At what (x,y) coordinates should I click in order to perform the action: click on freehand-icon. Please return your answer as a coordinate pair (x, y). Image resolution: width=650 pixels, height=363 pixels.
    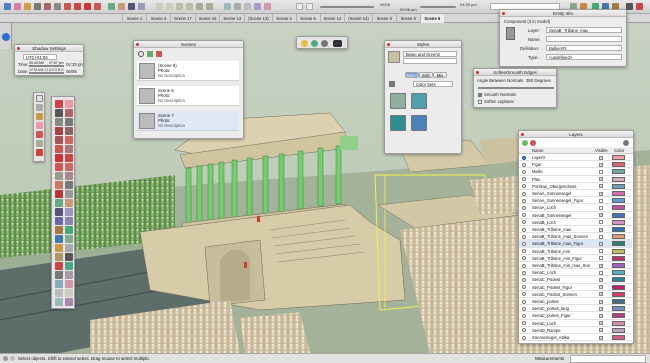
    Looking at the image, I should click on (69, 113).